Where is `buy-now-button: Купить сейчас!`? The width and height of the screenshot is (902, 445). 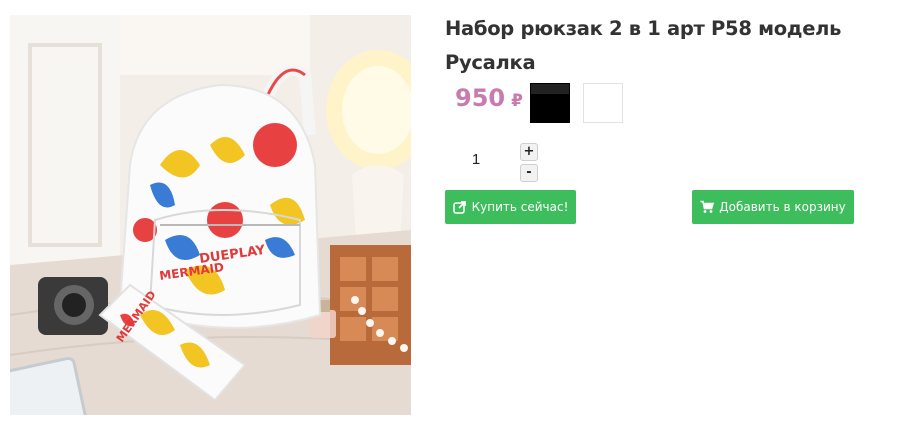
buy-now-button: Купить сейчас! is located at coordinates (510, 207).